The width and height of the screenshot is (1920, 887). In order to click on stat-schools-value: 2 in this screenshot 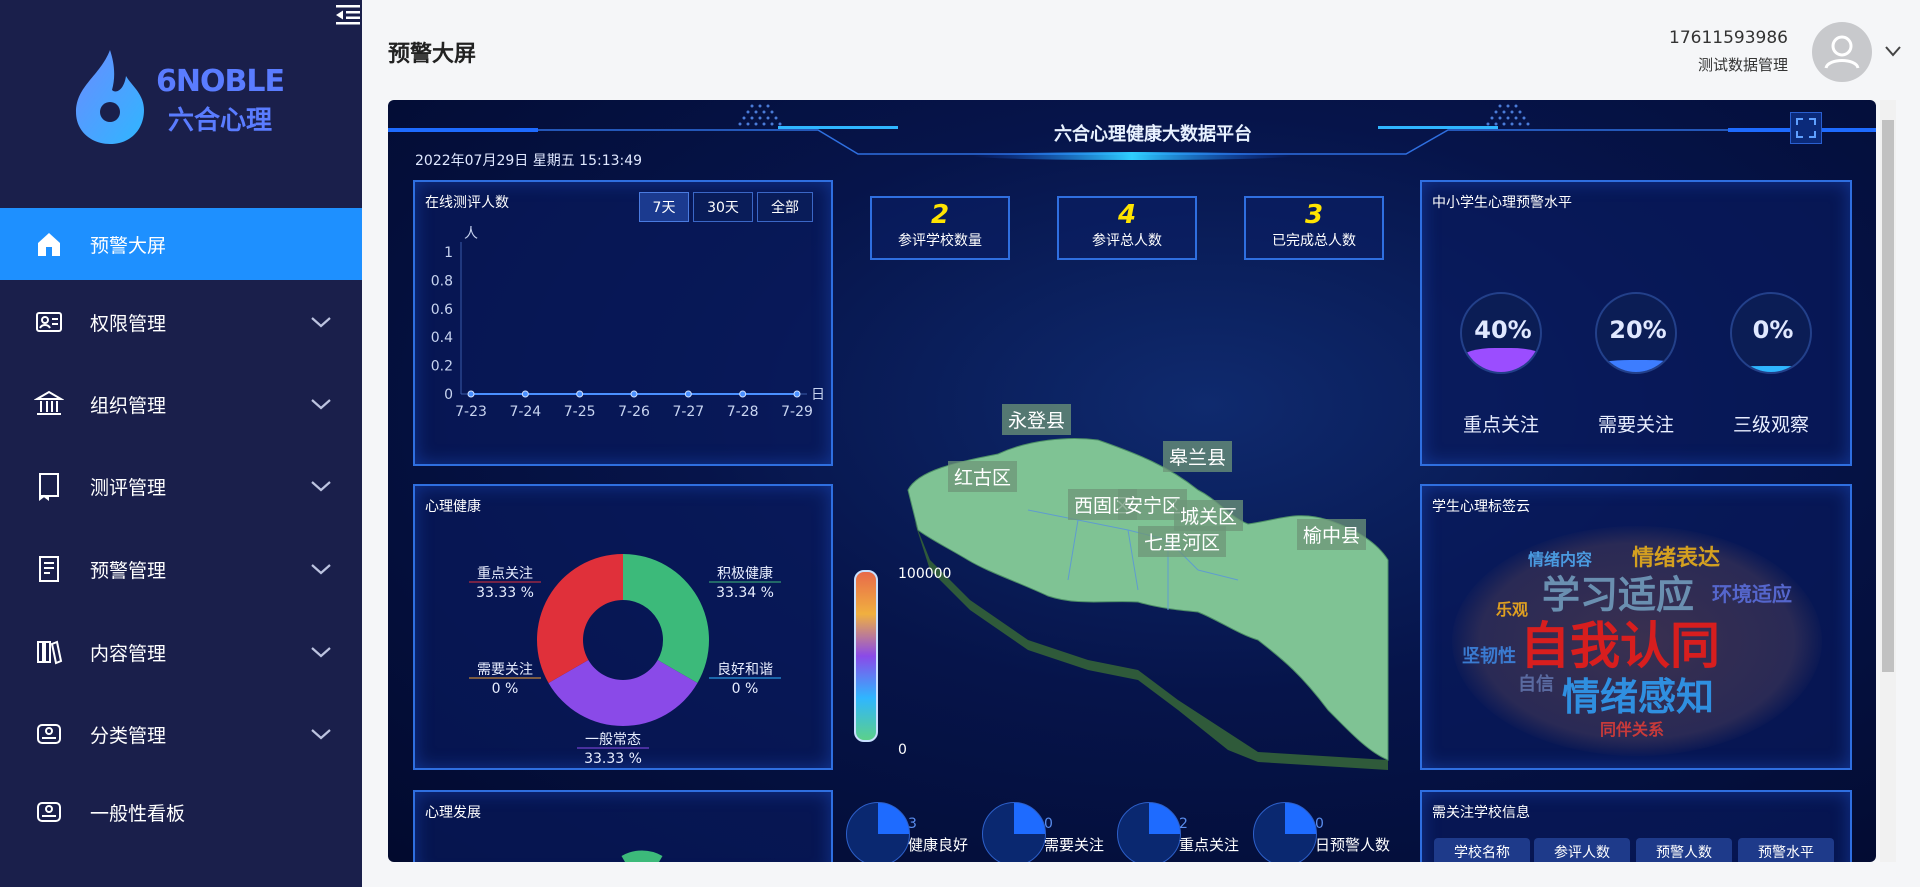, I will do `click(940, 215)`.